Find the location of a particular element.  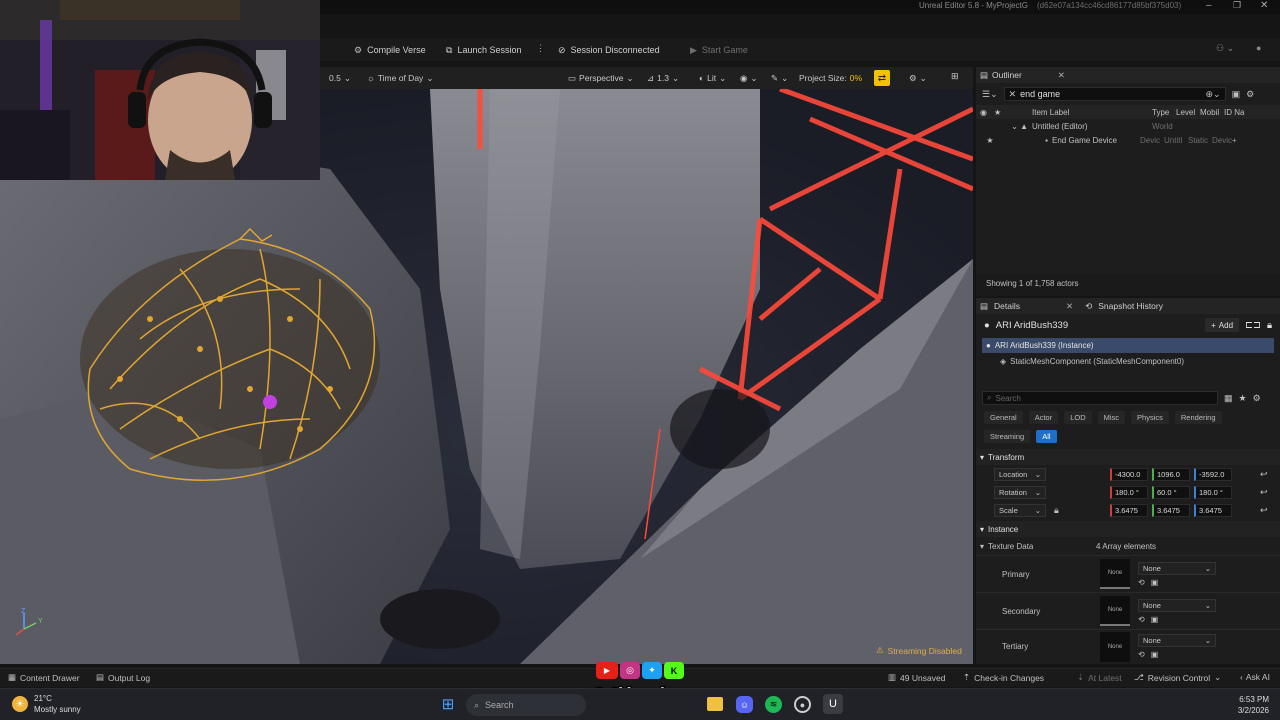

fov-dropdown: ⊿ 1.3 ⌄ is located at coordinates (663, 78).